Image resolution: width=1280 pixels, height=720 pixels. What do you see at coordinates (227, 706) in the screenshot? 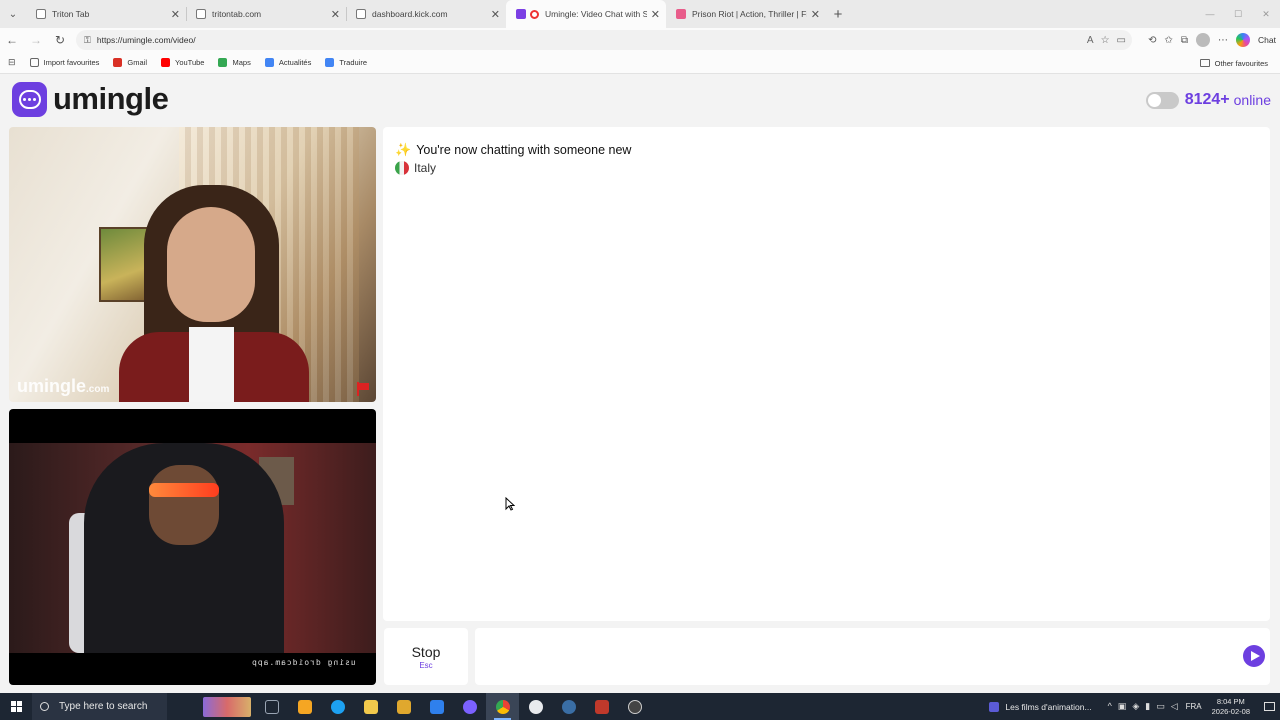
I see `weather-widget` at bounding box center [227, 706].